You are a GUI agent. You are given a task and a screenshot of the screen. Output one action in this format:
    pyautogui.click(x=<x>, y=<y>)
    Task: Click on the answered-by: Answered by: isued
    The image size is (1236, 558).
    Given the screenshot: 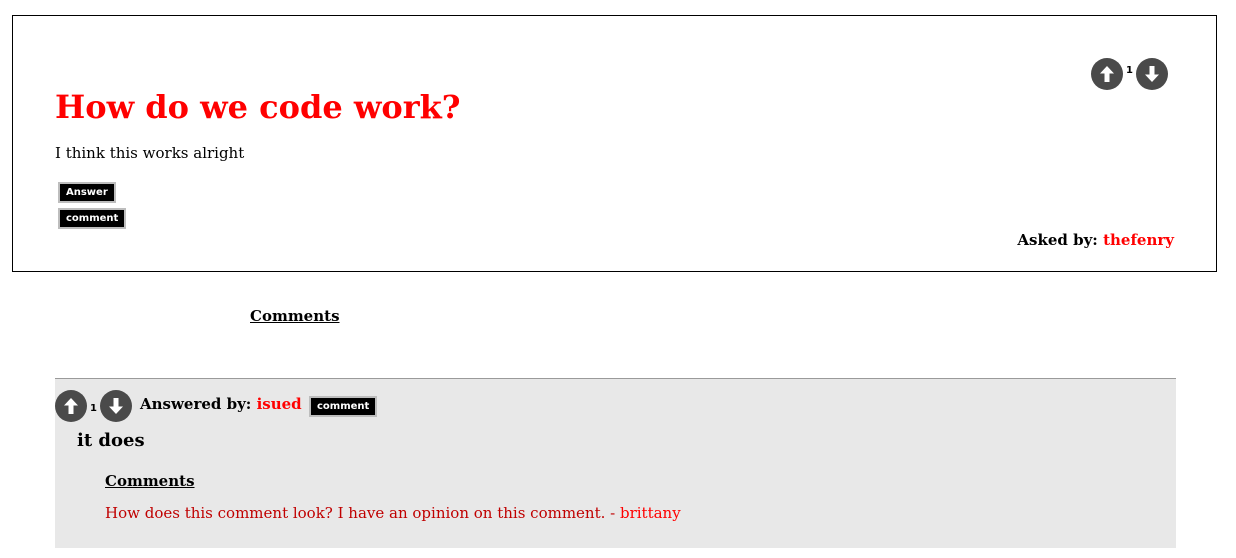 What is the action you would take?
    pyautogui.click(x=221, y=404)
    